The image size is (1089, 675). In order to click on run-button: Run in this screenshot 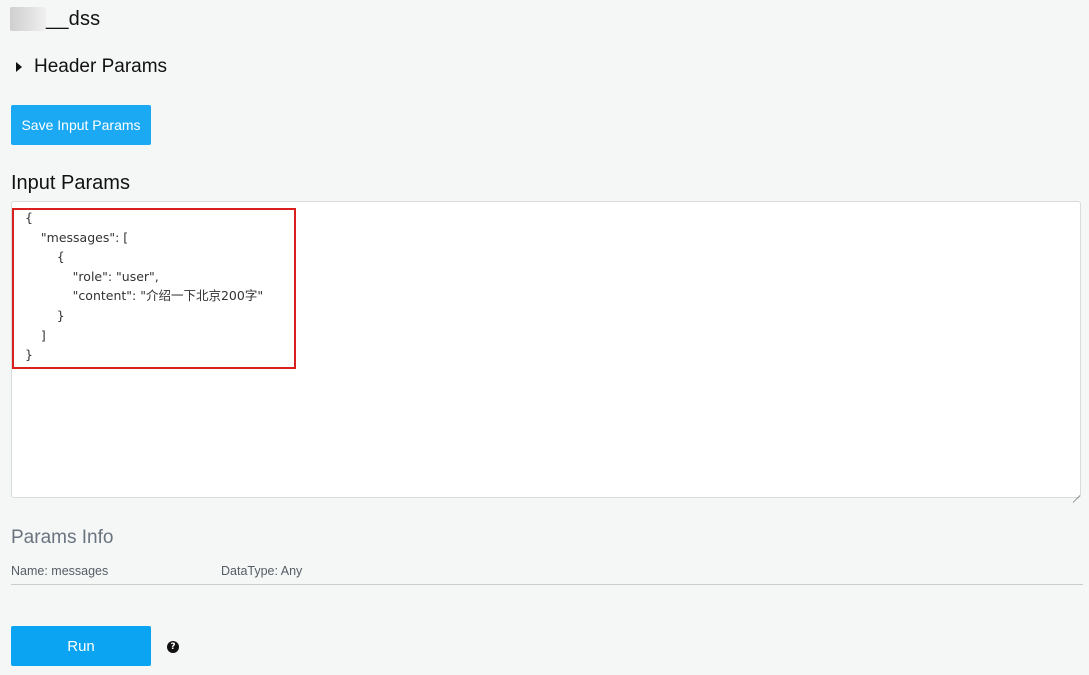, I will do `click(81, 646)`.